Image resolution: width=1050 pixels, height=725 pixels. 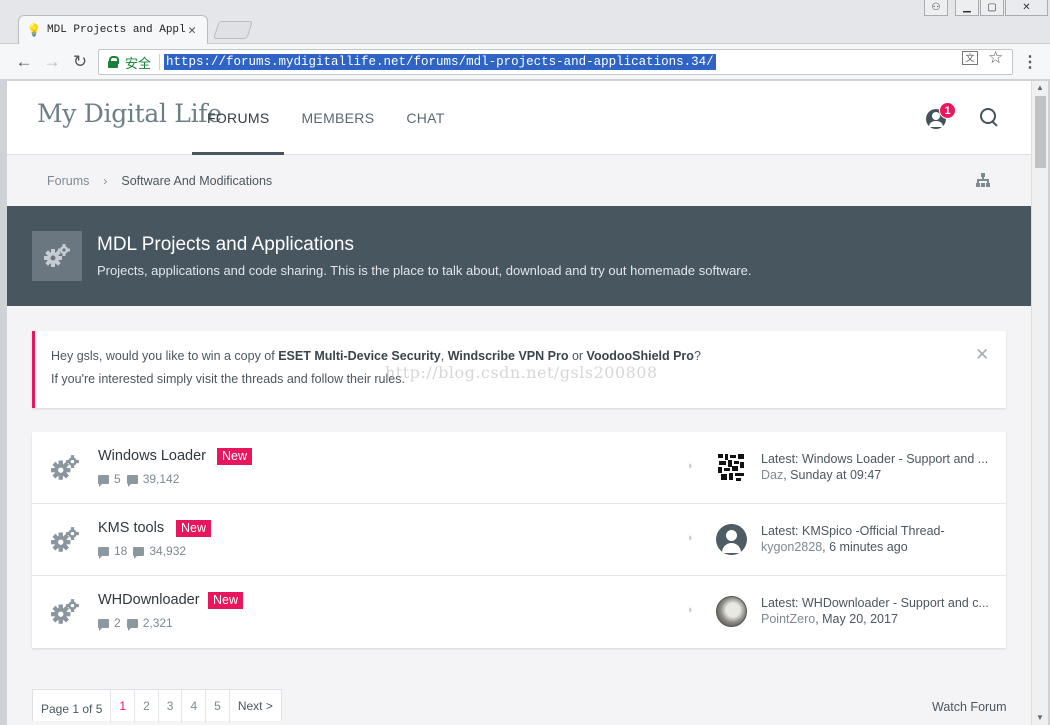 I want to click on latest-meta: Daz, Sunday at 09:47, so click(x=821, y=475).